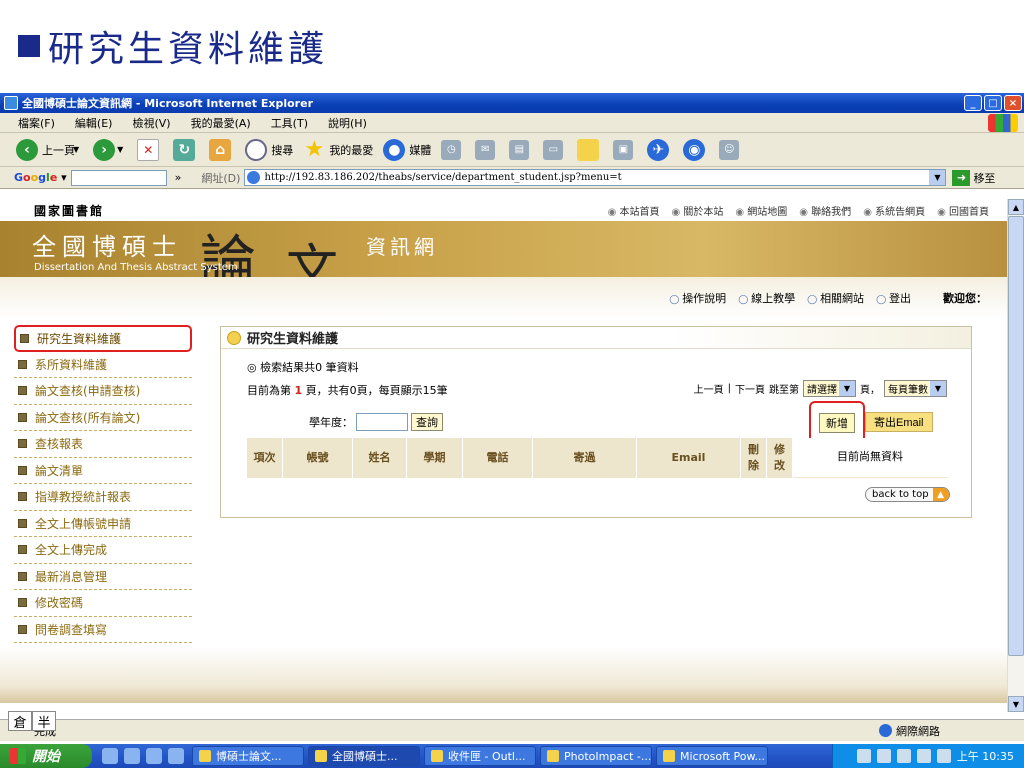 The height and width of the screenshot is (768, 1024). Describe the element at coordinates (993, 103) in the screenshot. I see `maximize-button: □` at that location.